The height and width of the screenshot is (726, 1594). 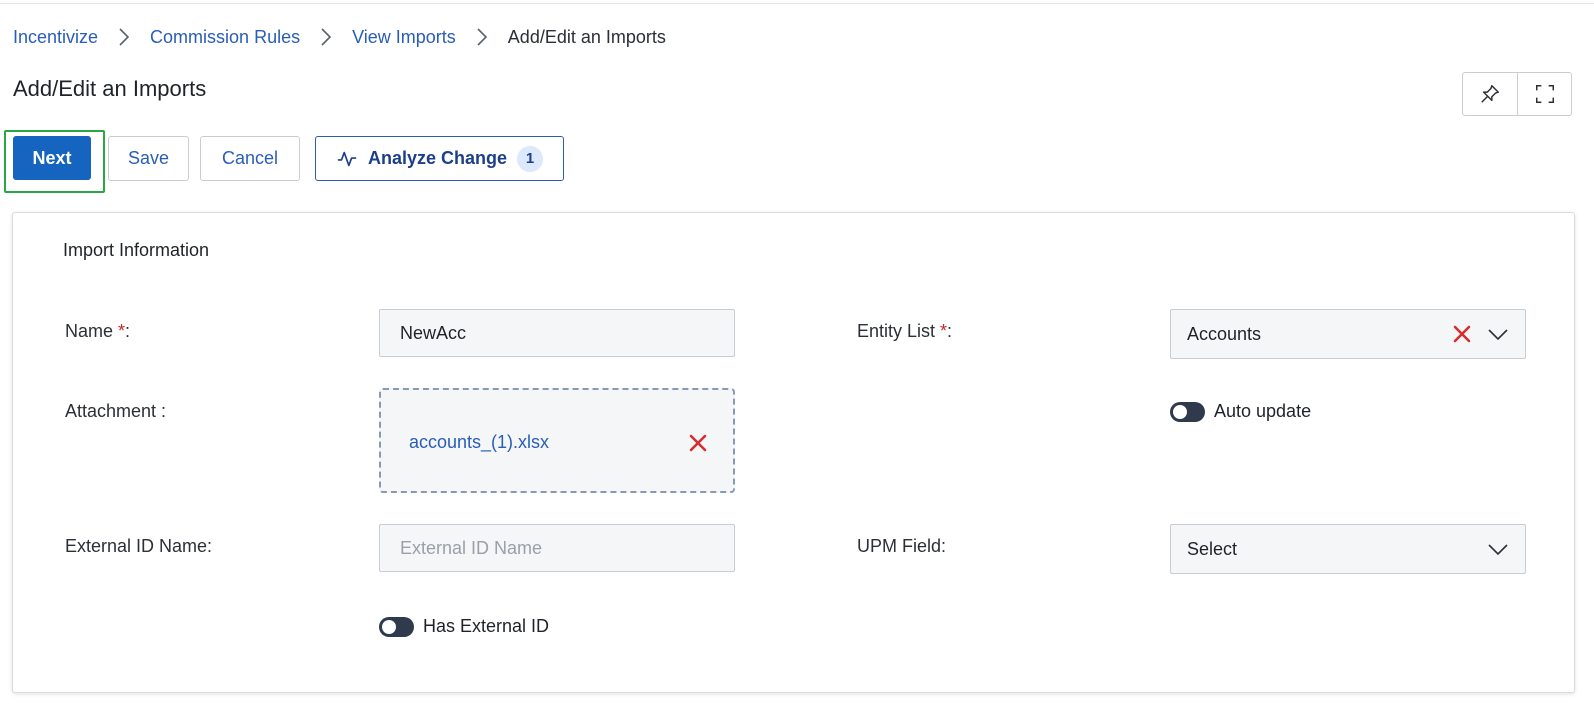 I want to click on fullscreen-button, so click(x=1544, y=94).